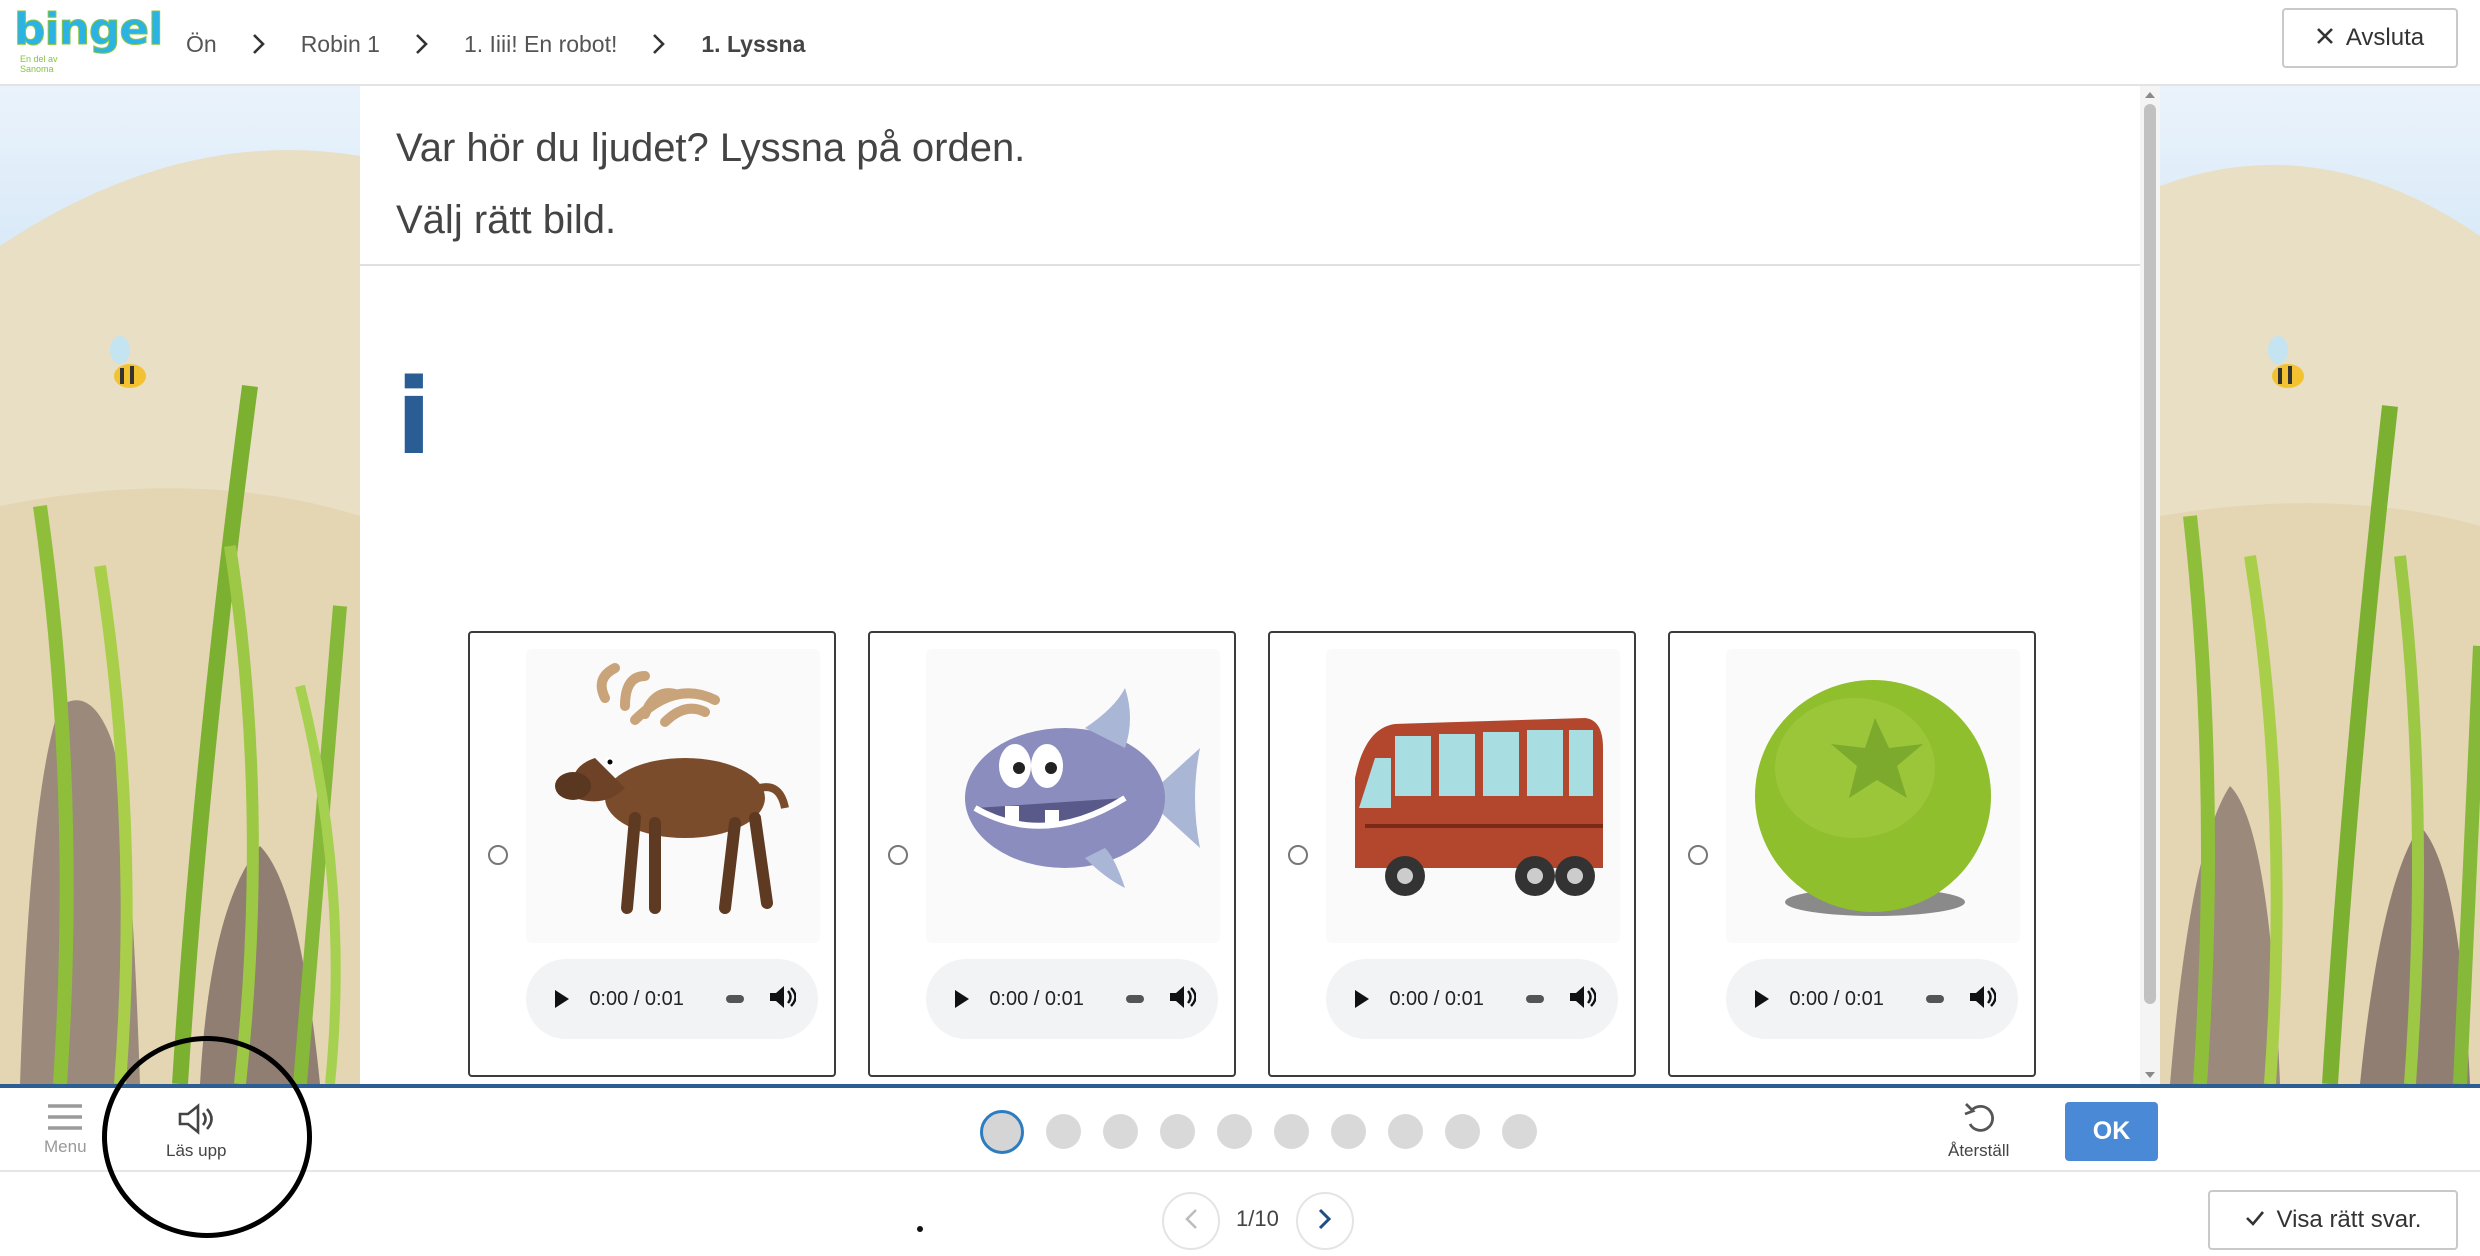 This screenshot has height=1256, width=2480. Describe the element at coordinates (196, 1121) in the screenshot. I see `speaker-icon` at that location.